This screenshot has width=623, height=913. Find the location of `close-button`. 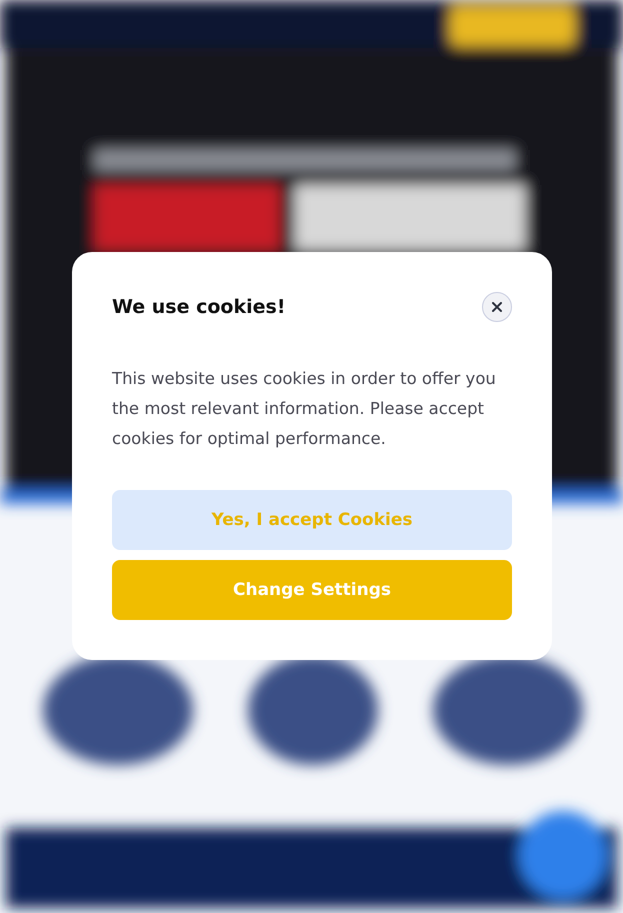

close-button is located at coordinates (497, 307).